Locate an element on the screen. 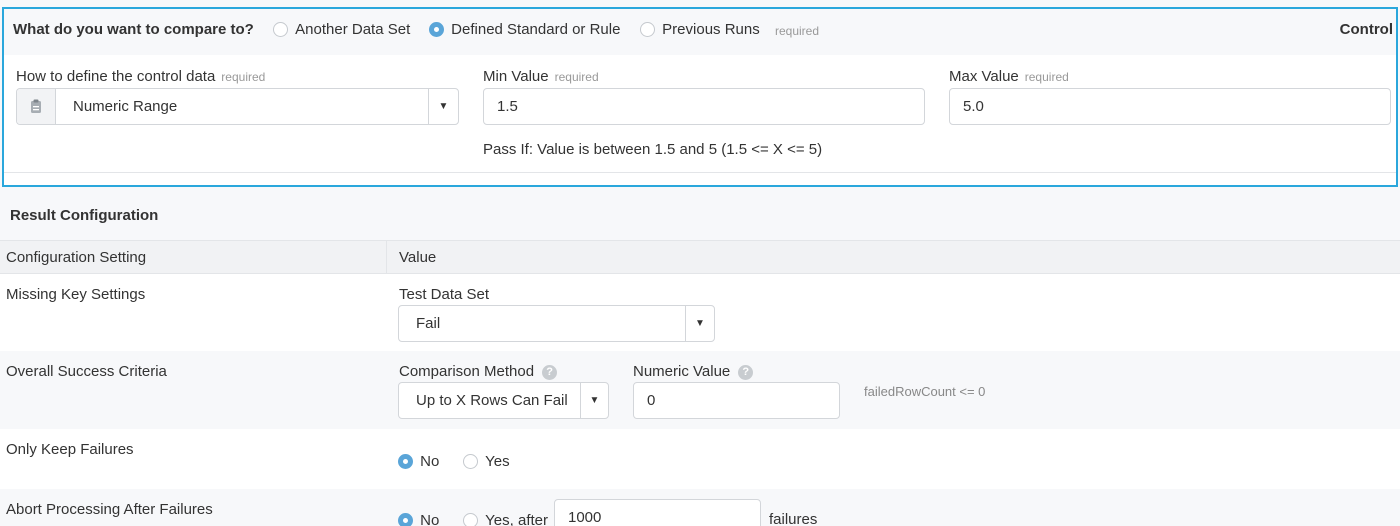 The height and width of the screenshot is (526, 1400). numeric-value-label: Numeric Value? is located at coordinates (693, 371).